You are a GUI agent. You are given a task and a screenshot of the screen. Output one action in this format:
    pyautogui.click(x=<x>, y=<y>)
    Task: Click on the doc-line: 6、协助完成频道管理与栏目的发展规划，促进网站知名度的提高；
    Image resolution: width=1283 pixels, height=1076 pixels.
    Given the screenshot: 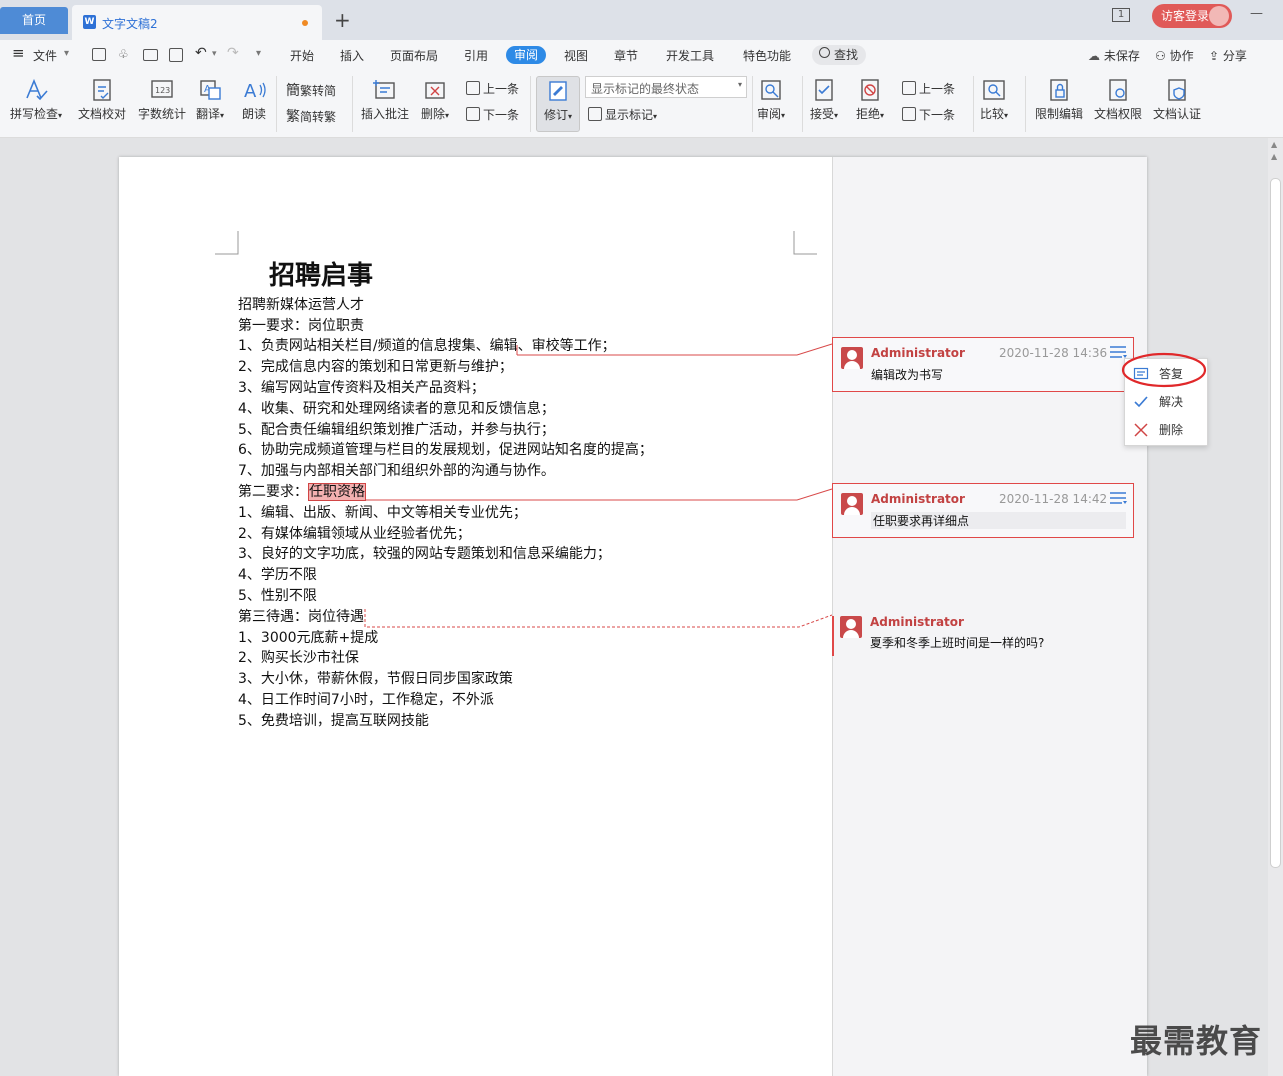 What is the action you would take?
    pyautogui.click(x=445, y=450)
    